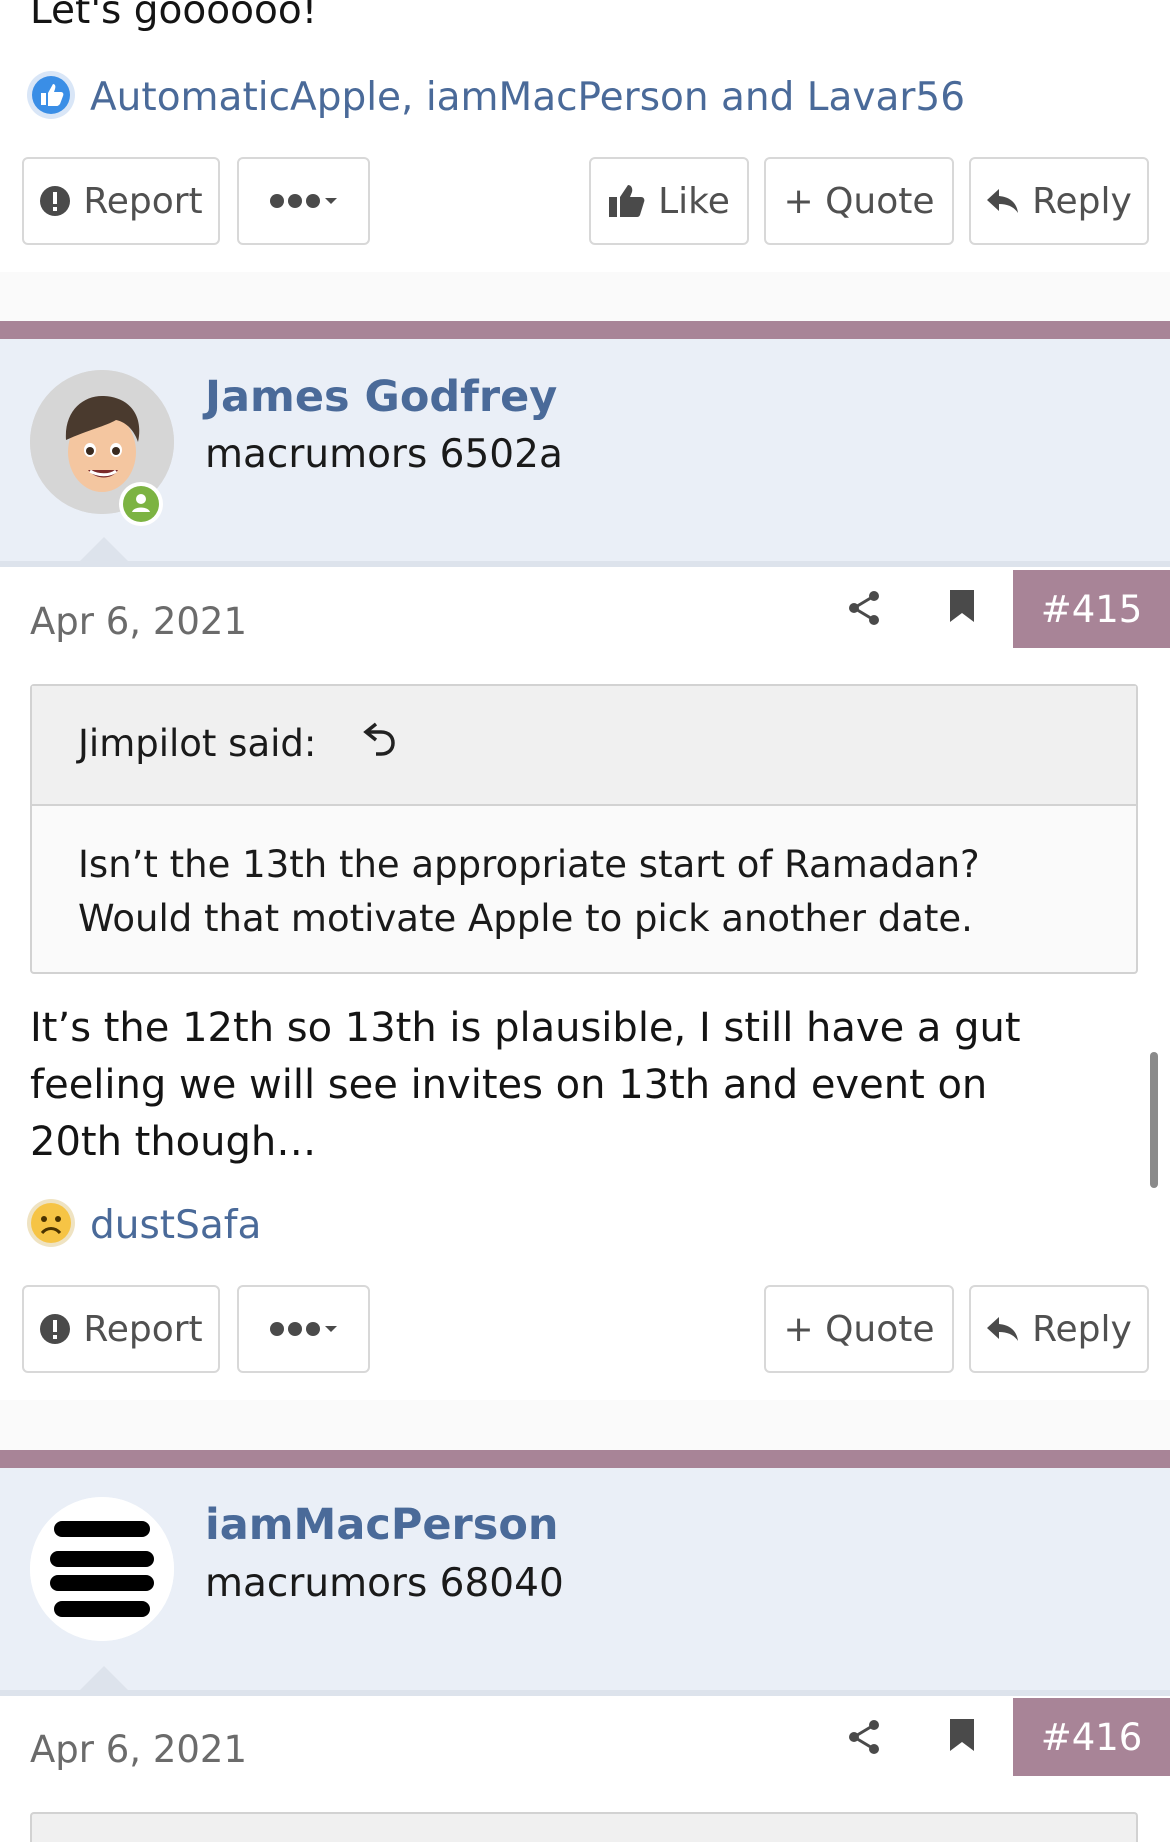 Image resolution: width=1170 pixels, height=1842 pixels. What do you see at coordinates (175, 1225) in the screenshot?
I see `reaction-users-link: dustSafa` at bounding box center [175, 1225].